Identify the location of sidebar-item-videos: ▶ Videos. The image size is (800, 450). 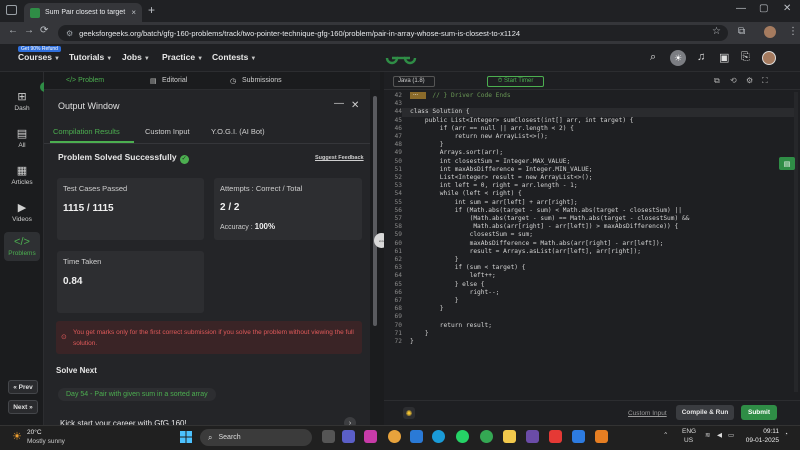
(22, 212).